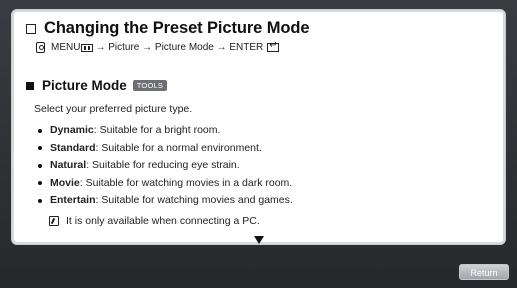  I want to click on section-title: Picture Mode, so click(84, 85).